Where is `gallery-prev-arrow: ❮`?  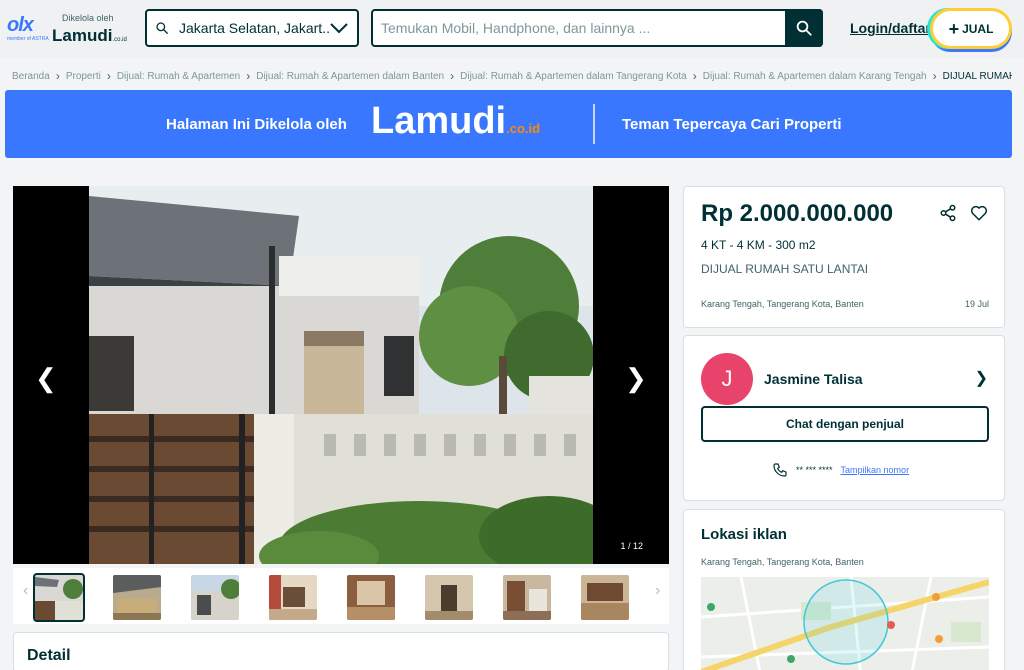
gallery-prev-arrow: ❮ is located at coordinates (46, 378).